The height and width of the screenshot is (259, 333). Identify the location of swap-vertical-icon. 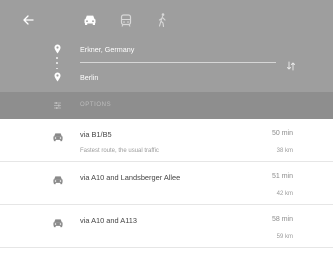
(291, 66).